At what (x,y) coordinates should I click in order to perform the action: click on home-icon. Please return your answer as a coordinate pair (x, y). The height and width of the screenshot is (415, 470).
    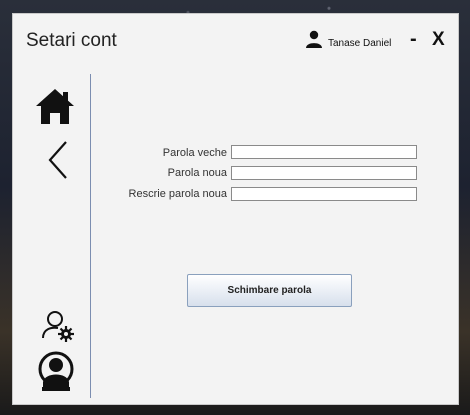
    Looking at the image, I should click on (55, 106).